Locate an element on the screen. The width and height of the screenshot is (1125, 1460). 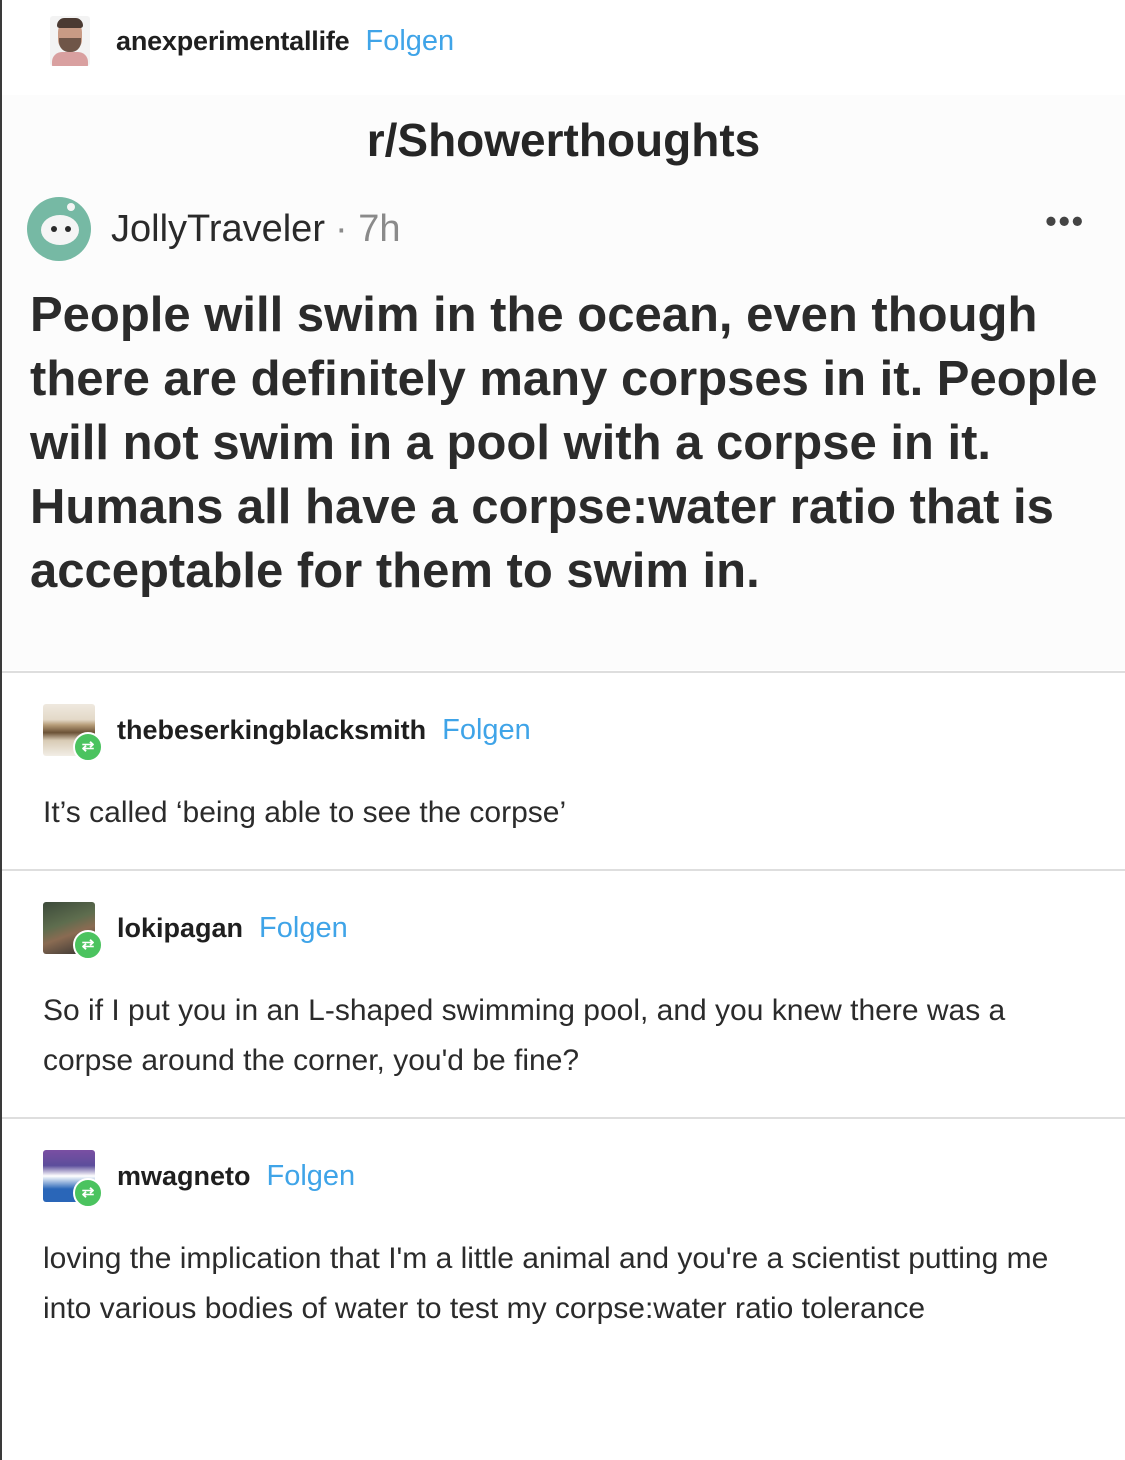
post-time: · 7h is located at coordinates (367, 228).